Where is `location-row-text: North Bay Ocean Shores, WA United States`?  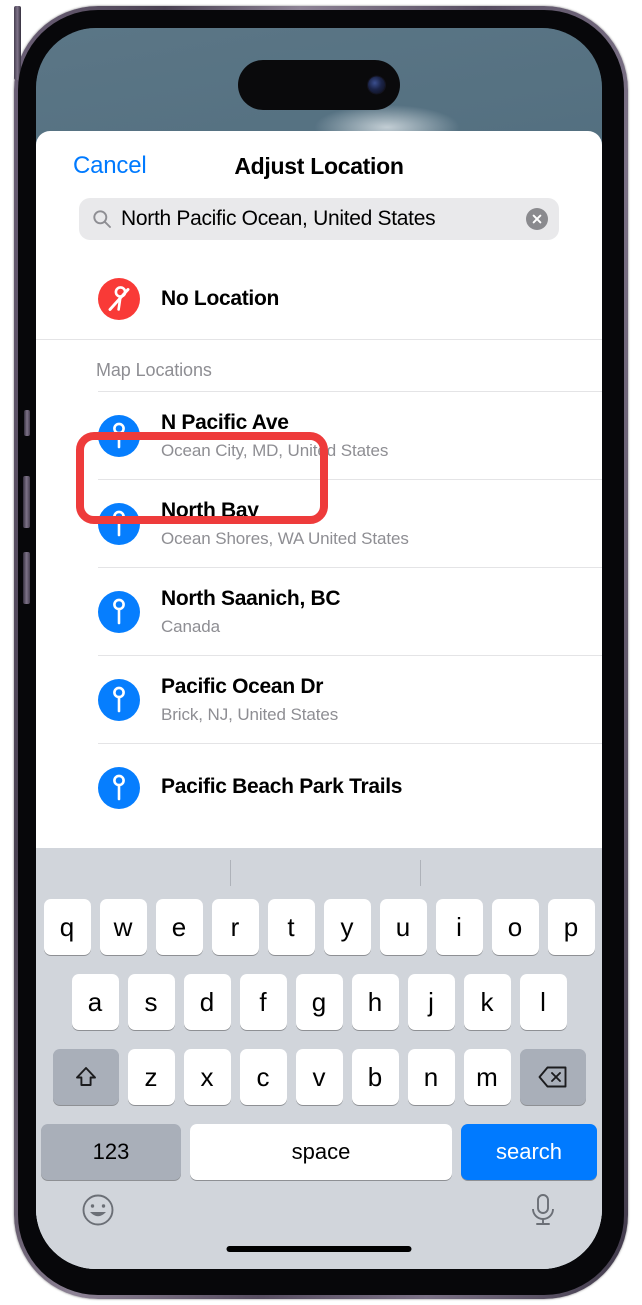 location-row-text: North Bay Ocean Shores, WA United States is located at coordinates (285, 523).